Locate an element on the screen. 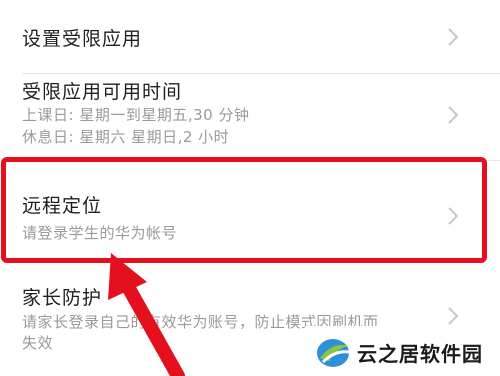 The height and width of the screenshot is (376, 500). item-title: 家长防护 is located at coordinates (62, 298).